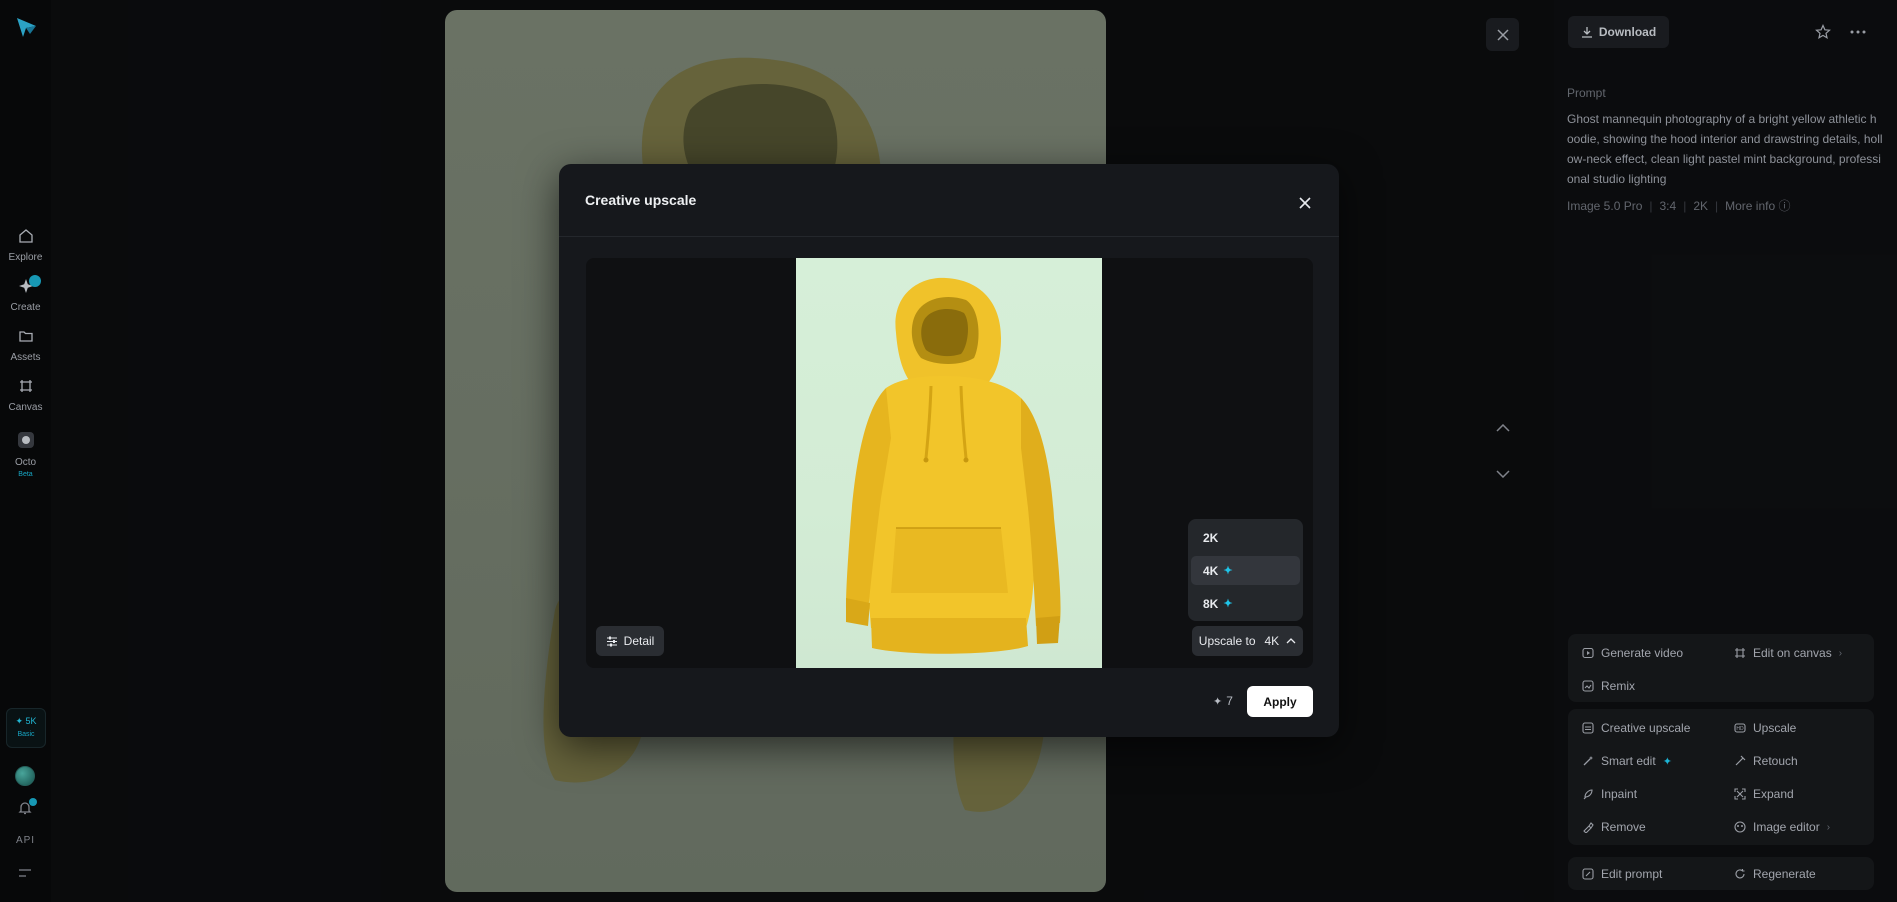 This screenshot has height=902, width=1897. Describe the element at coordinates (953, 465) in the screenshot. I see `hoodie-preview-photo` at that location.